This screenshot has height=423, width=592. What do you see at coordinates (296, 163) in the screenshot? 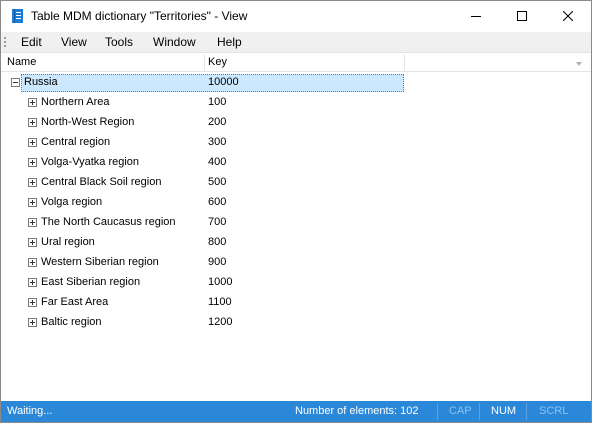
I see `tree-row: Volga-Vyatka region 400` at bounding box center [296, 163].